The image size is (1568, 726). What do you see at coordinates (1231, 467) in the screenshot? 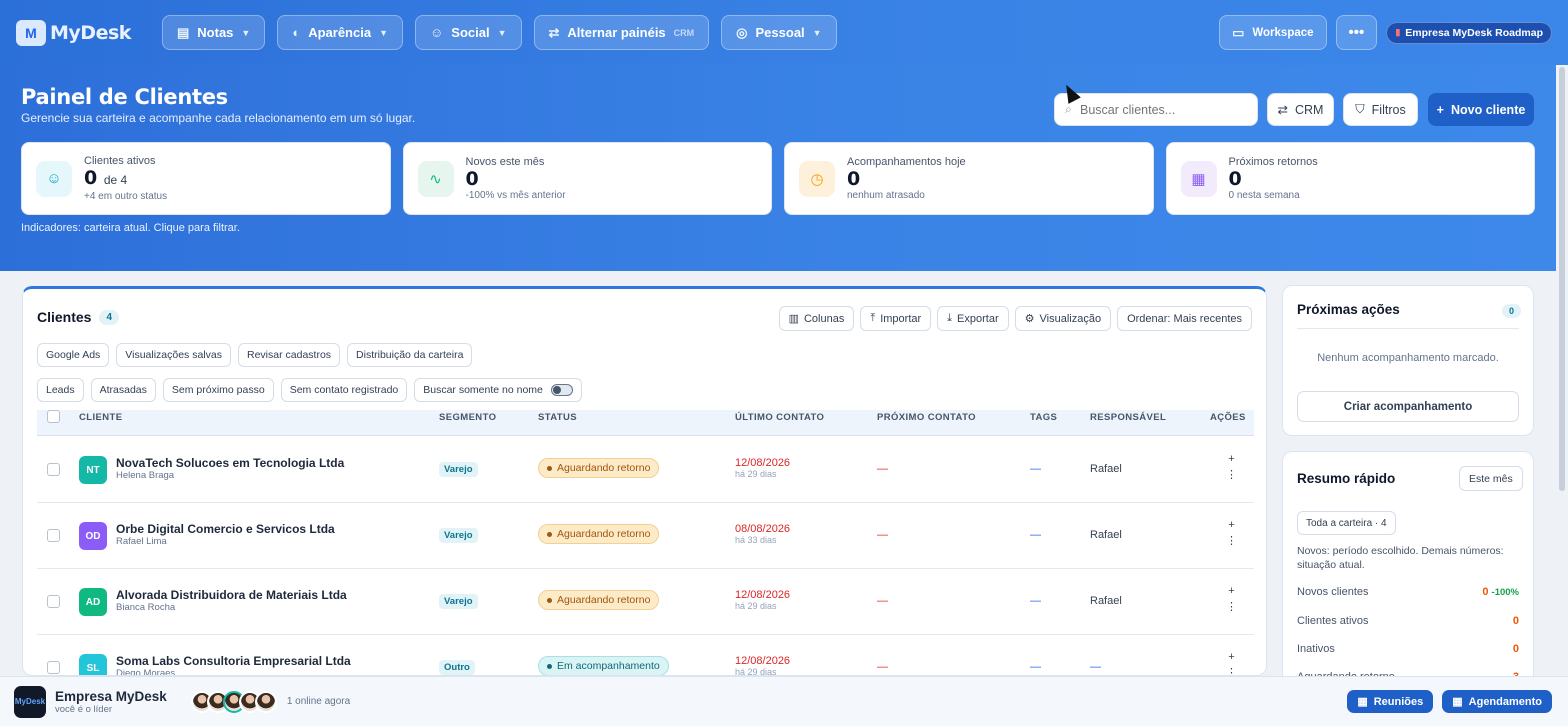
I see `row-actions: + ⋮` at bounding box center [1231, 467].